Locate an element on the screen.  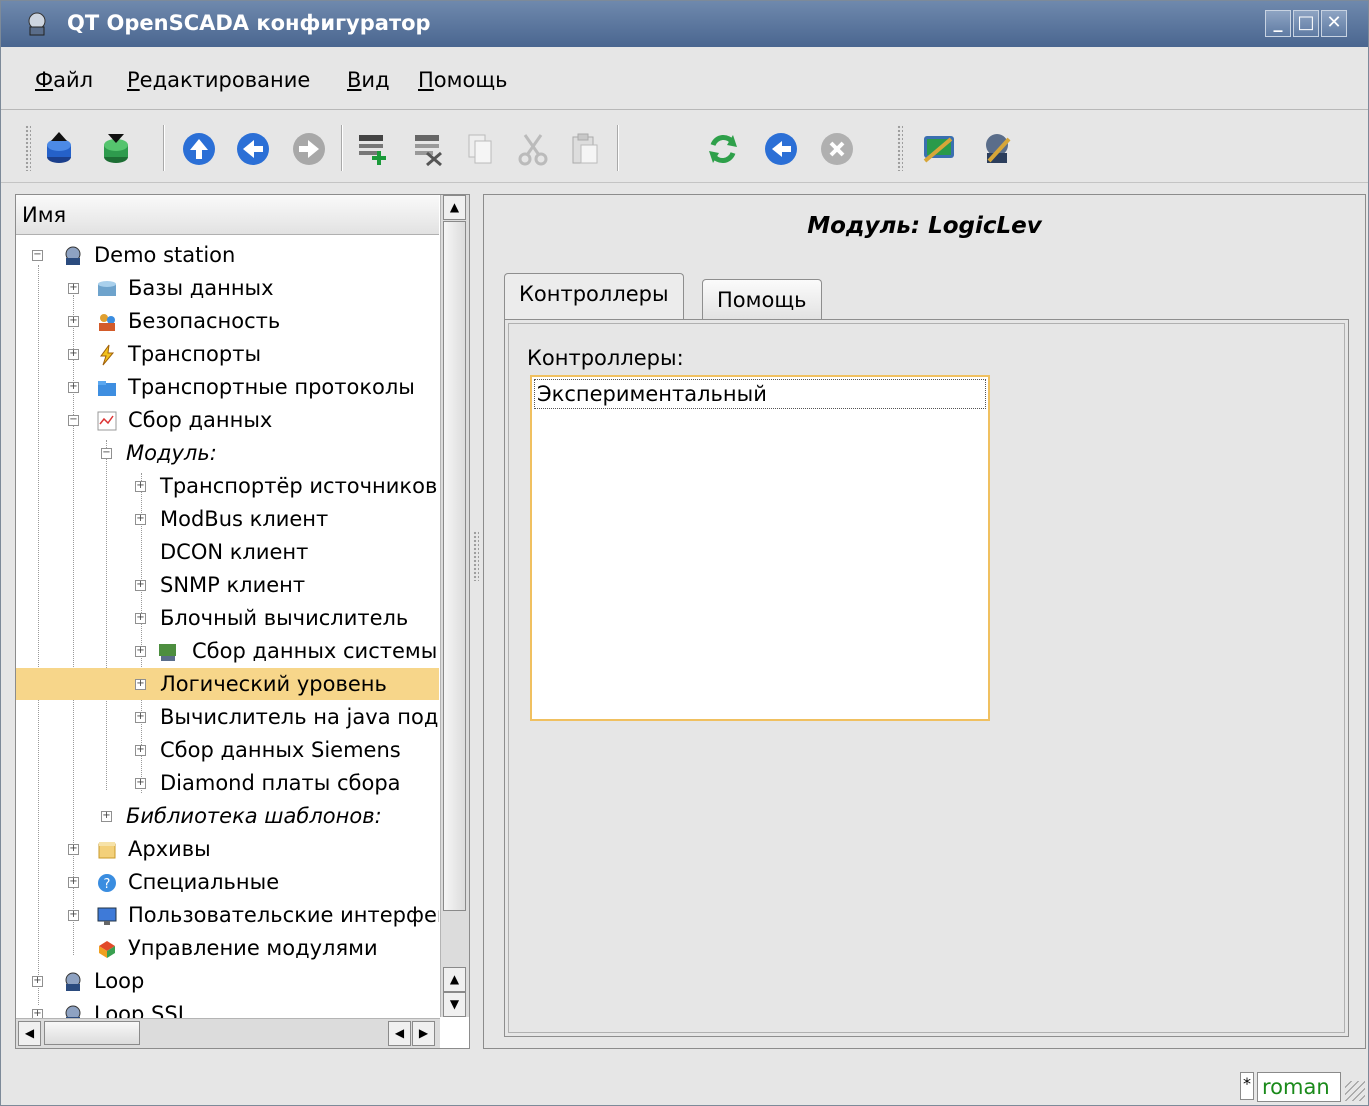
tree-item-module: + Сбор данных Siemens is located at coordinates (227, 750).